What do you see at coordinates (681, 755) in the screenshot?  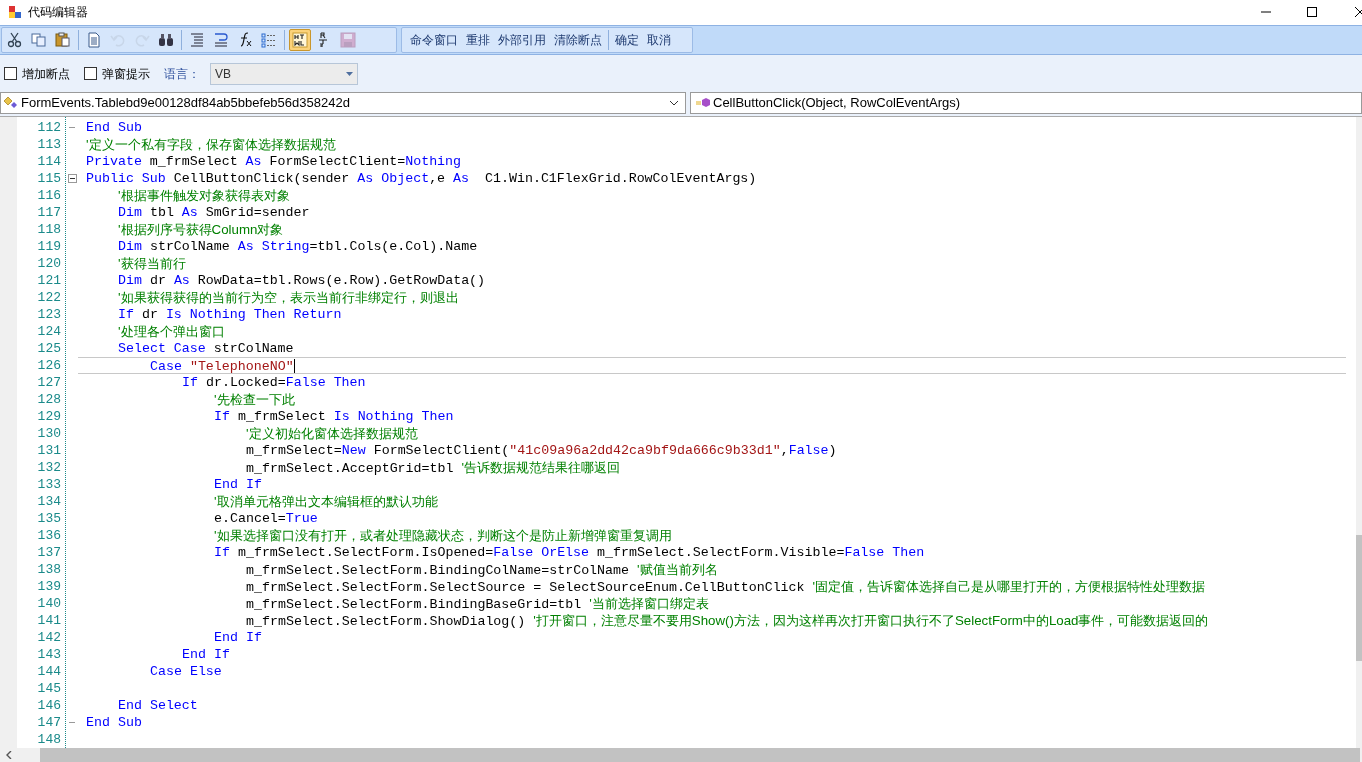 I see `horizontal-scrollbar` at bounding box center [681, 755].